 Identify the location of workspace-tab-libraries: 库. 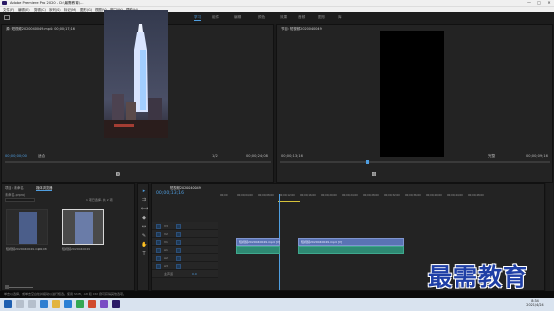
(340, 17).